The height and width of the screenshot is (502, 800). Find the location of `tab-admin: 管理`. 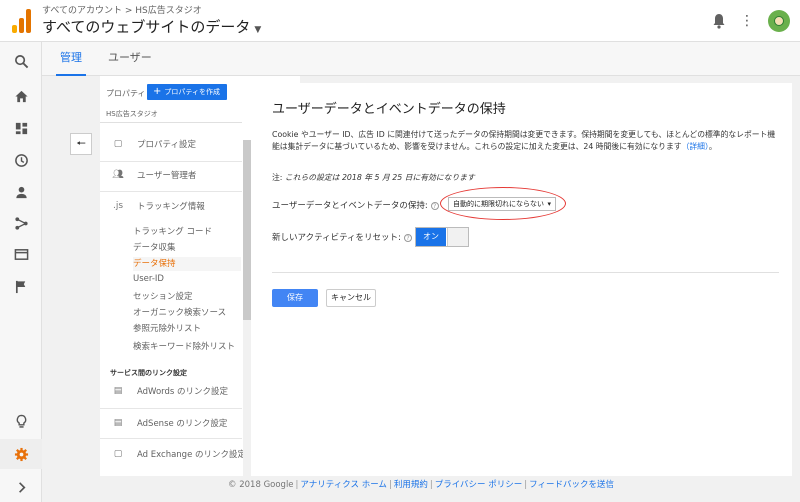

tab-admin: 管理 is located at coordinates (71, 59).